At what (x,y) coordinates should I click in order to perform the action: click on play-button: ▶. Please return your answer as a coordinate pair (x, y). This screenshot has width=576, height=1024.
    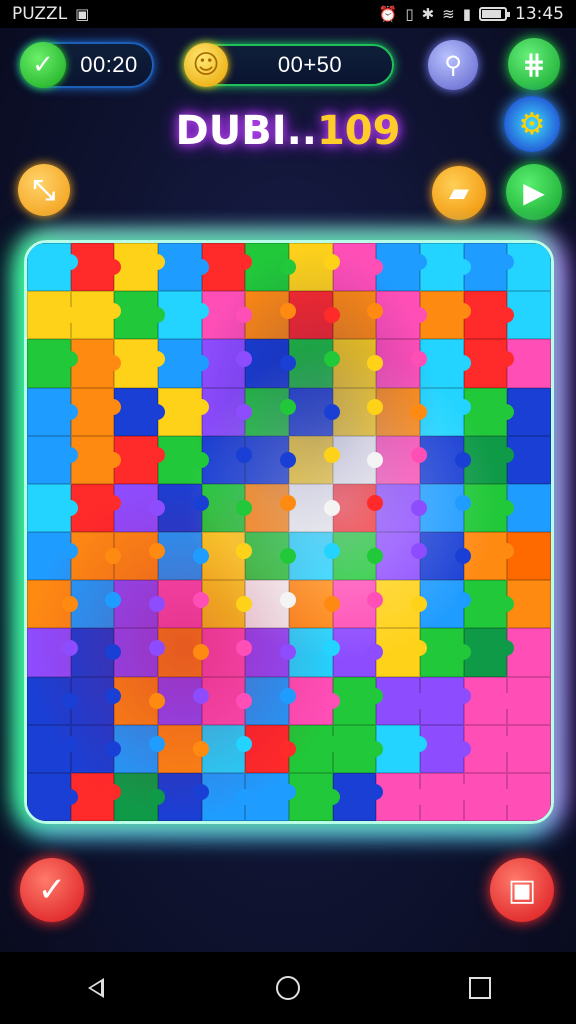
    Looking at the image, I should click on (534, 192).